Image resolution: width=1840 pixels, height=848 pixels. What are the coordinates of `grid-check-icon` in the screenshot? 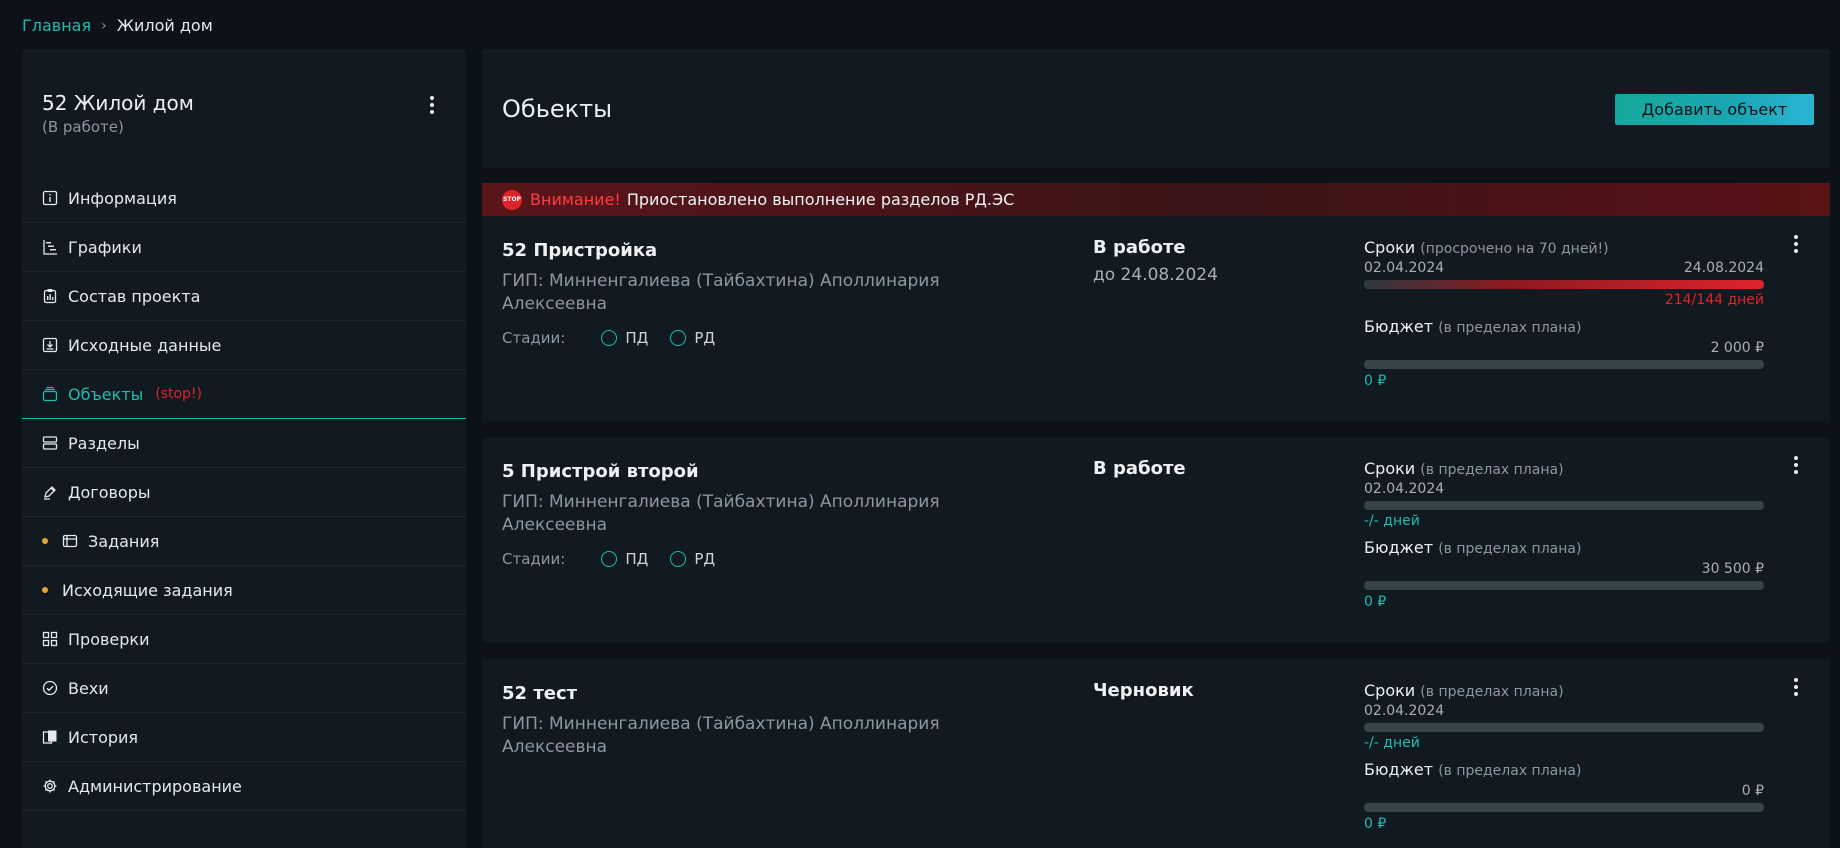 It's located at (50, 639).